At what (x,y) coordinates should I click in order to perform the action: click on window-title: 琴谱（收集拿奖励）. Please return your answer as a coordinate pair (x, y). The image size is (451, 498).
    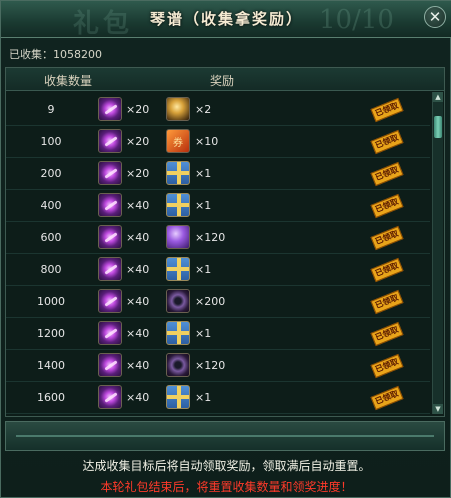
    Looking at the image, I should click on (226, 19).